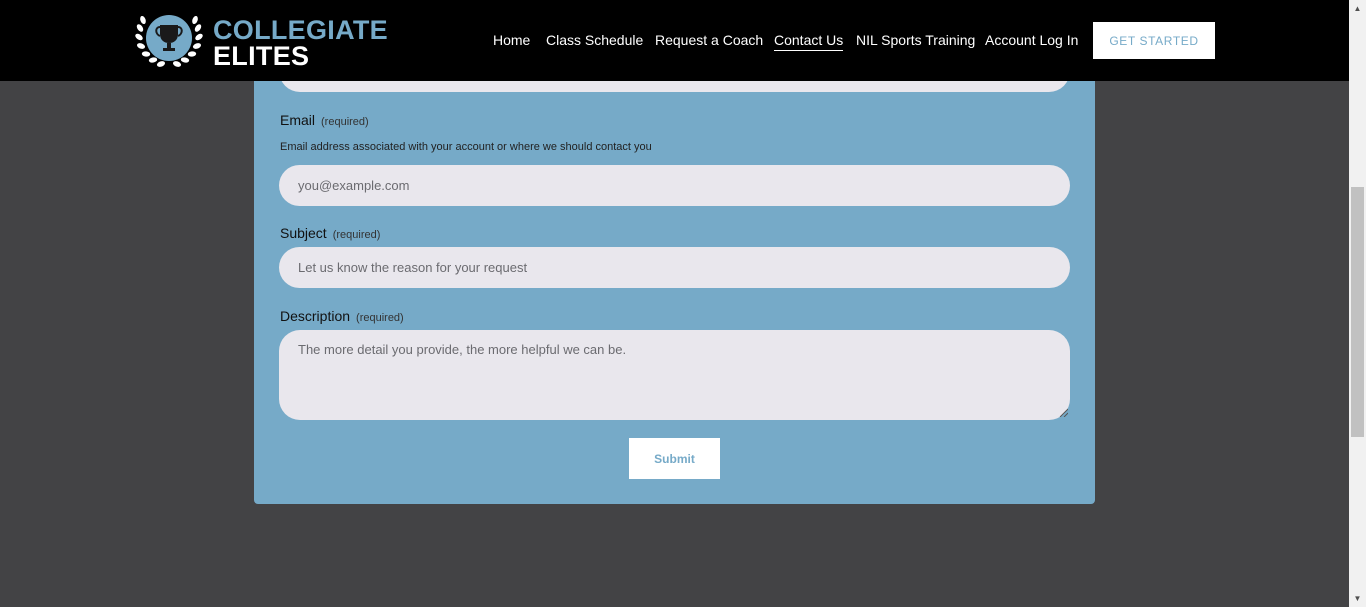 This screenshot has height=607, width=1366. I want to click on logo-text-elites: ELITES, so click(261, 56).